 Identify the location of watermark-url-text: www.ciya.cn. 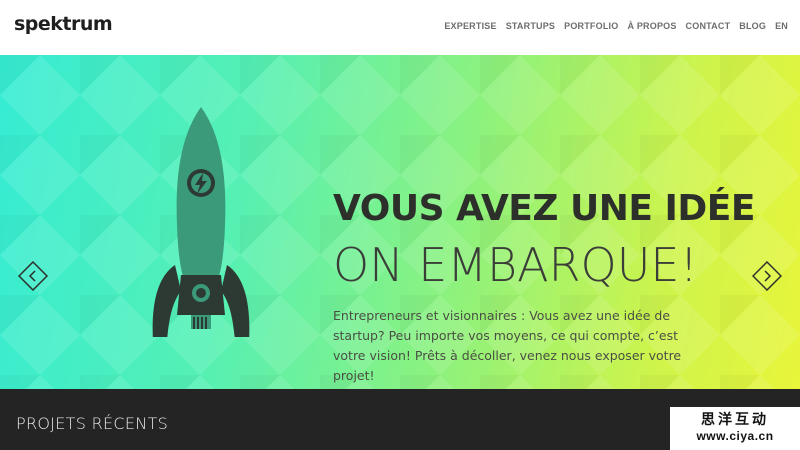
(735, 436).